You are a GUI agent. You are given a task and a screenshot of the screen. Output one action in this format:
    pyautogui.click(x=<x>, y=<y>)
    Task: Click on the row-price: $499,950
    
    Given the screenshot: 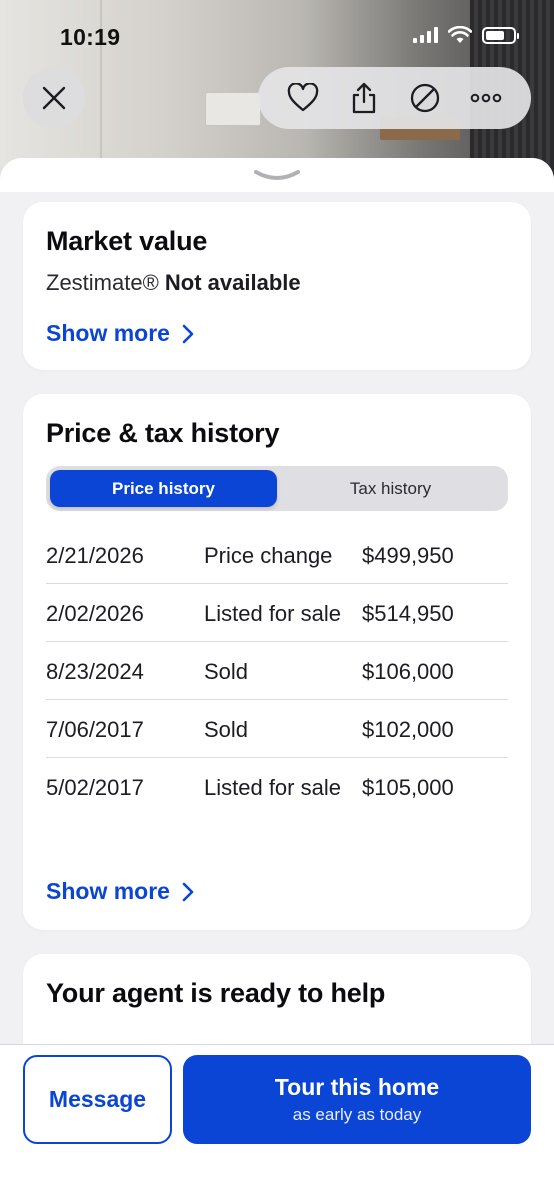 What is the action you would take?
    pyautogui.click(x=408, y=555)
    